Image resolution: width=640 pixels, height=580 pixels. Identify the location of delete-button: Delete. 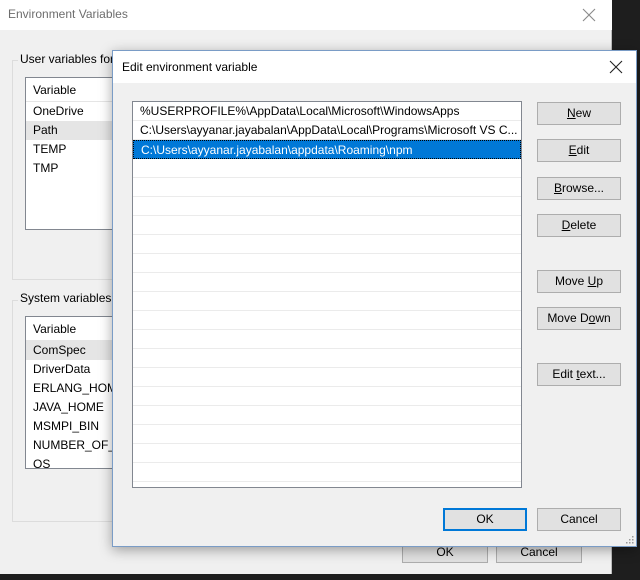
(579, 225).